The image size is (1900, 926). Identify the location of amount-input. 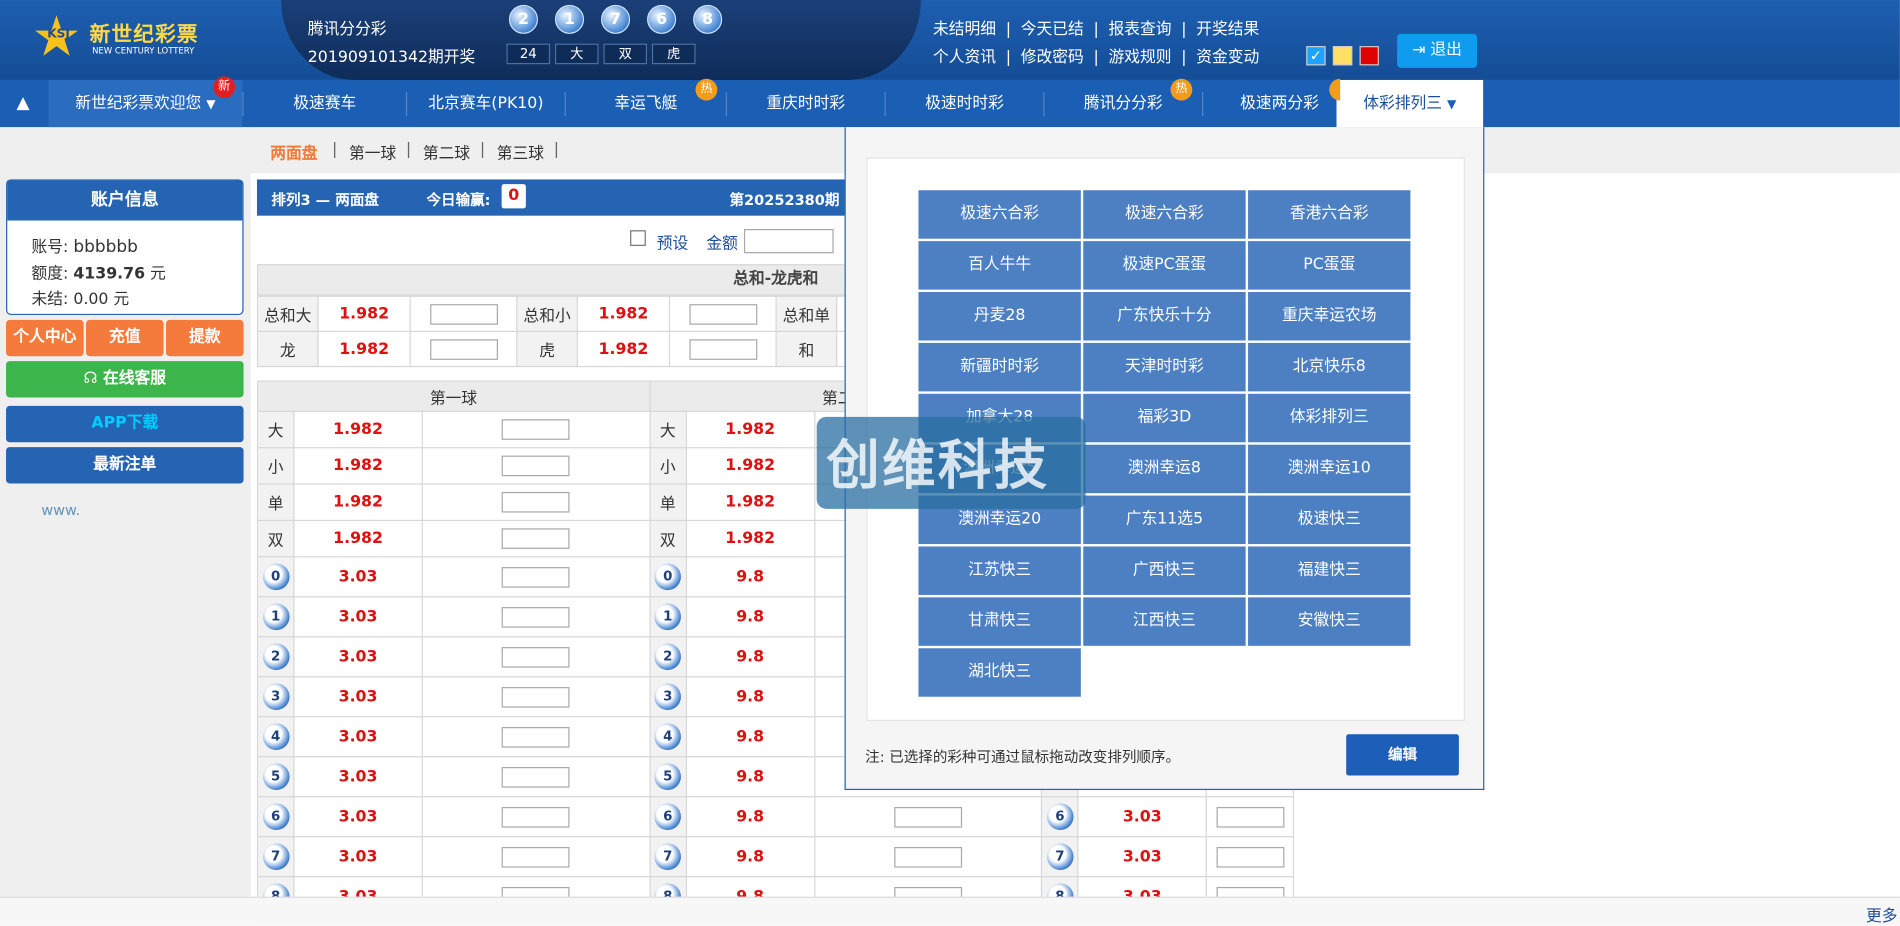
(788, 241).